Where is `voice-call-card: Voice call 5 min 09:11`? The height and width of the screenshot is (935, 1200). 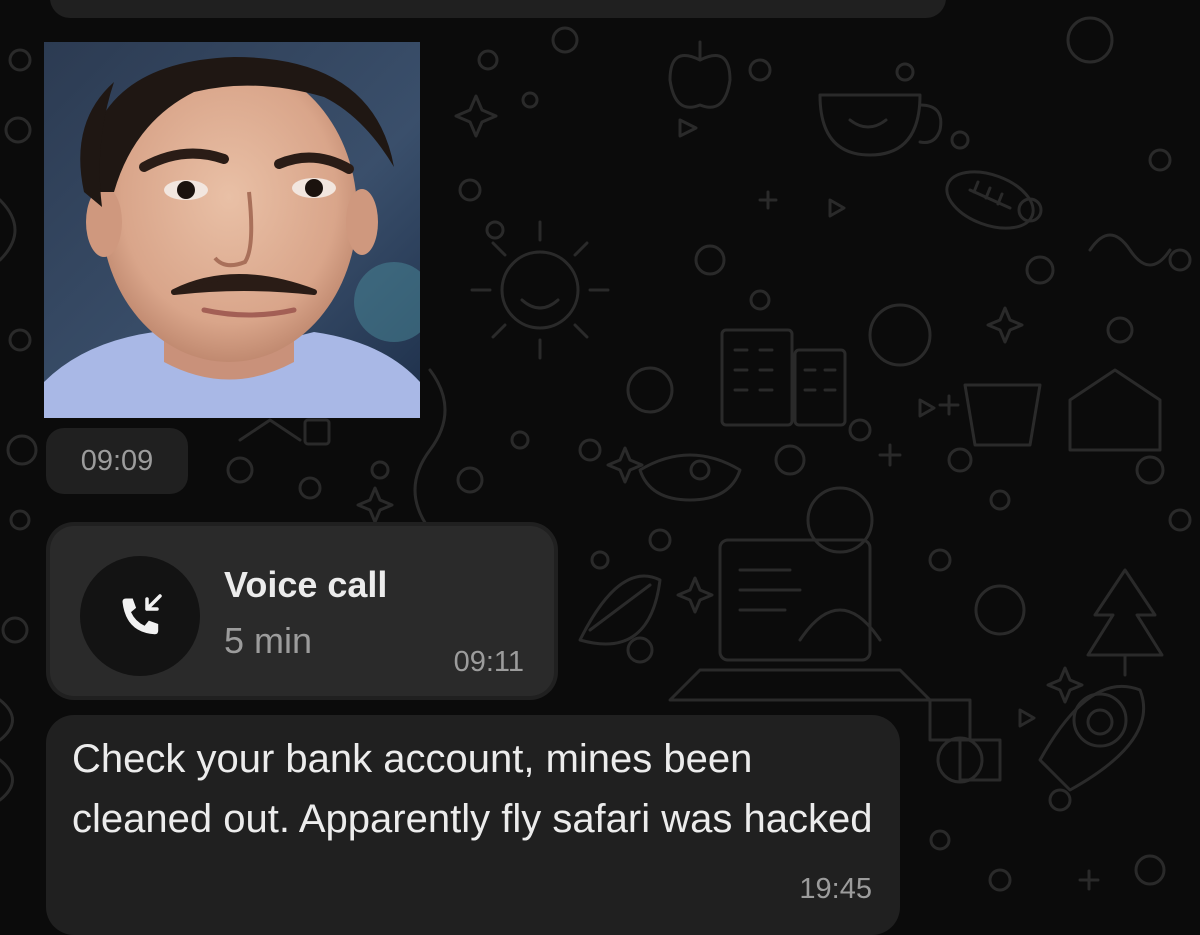
voice-call-card: Voice call 5 min 09:11 is located at coordinates (302, 611).